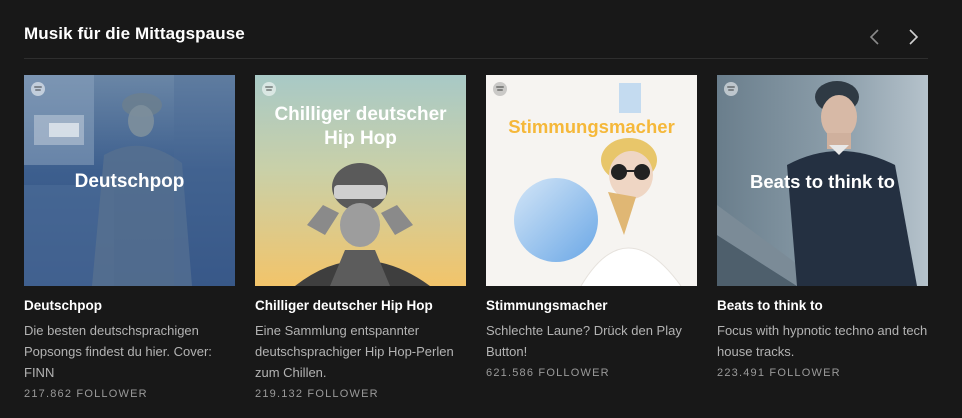 This screenshot has width=962, height=418. What do you see at coordinates (591, 126) in the screenshot?
I see `cover-title: Stimmungsmacher` at bounding box center [591, 126].